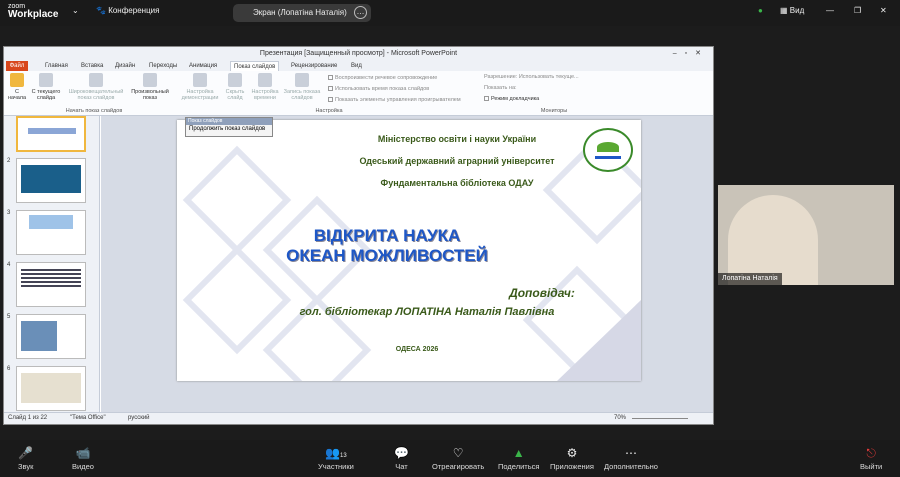  What do you see at coordinates (163, 66) in the screenshot?
I see `tab-transitions: Переходы` at bounding box center [163, 66].